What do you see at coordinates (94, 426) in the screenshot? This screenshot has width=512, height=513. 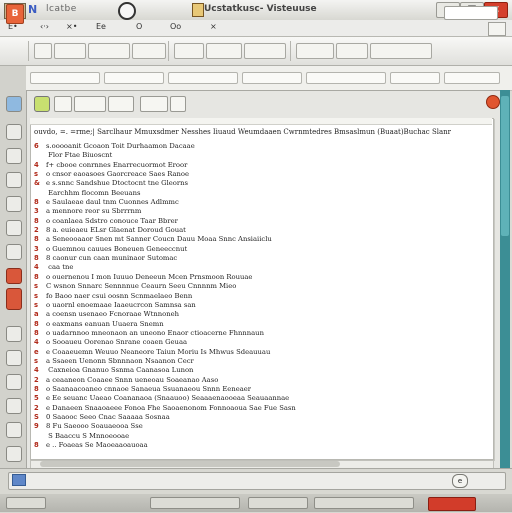 I see `line-text: 8 Fu Saeooo Soauaeooa Sse` at bounding box center [94, 426].